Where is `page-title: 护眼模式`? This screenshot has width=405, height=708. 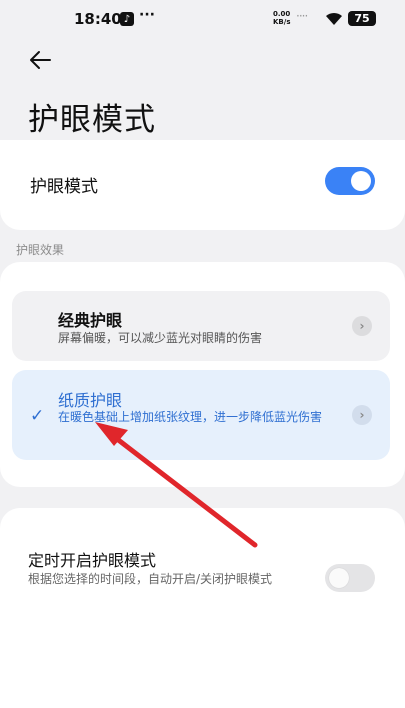
page-title: 护眼模式 is located at coordinates (92, 120).